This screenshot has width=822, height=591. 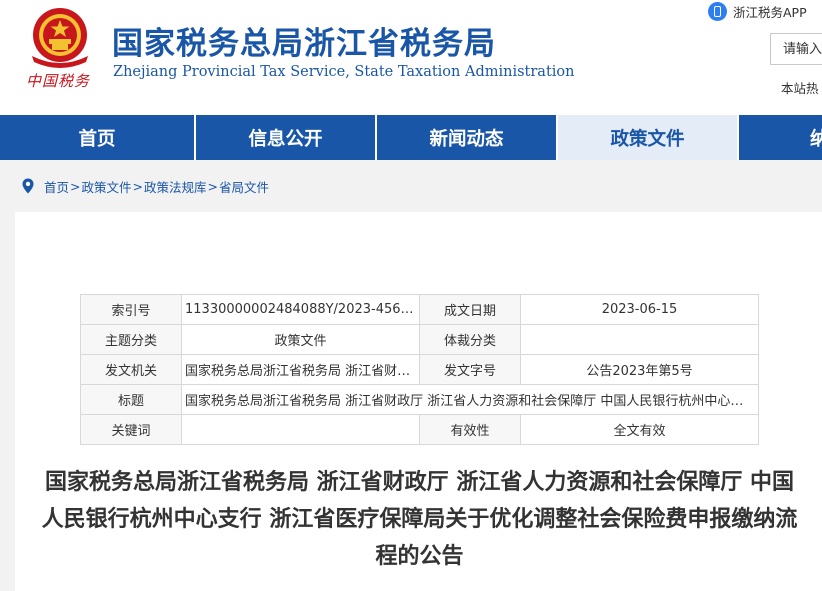 What do you see at coordinates (639, 309) in the screenshot?
I see `date-value: 2023-06-15` at bounding box center [639, 309].